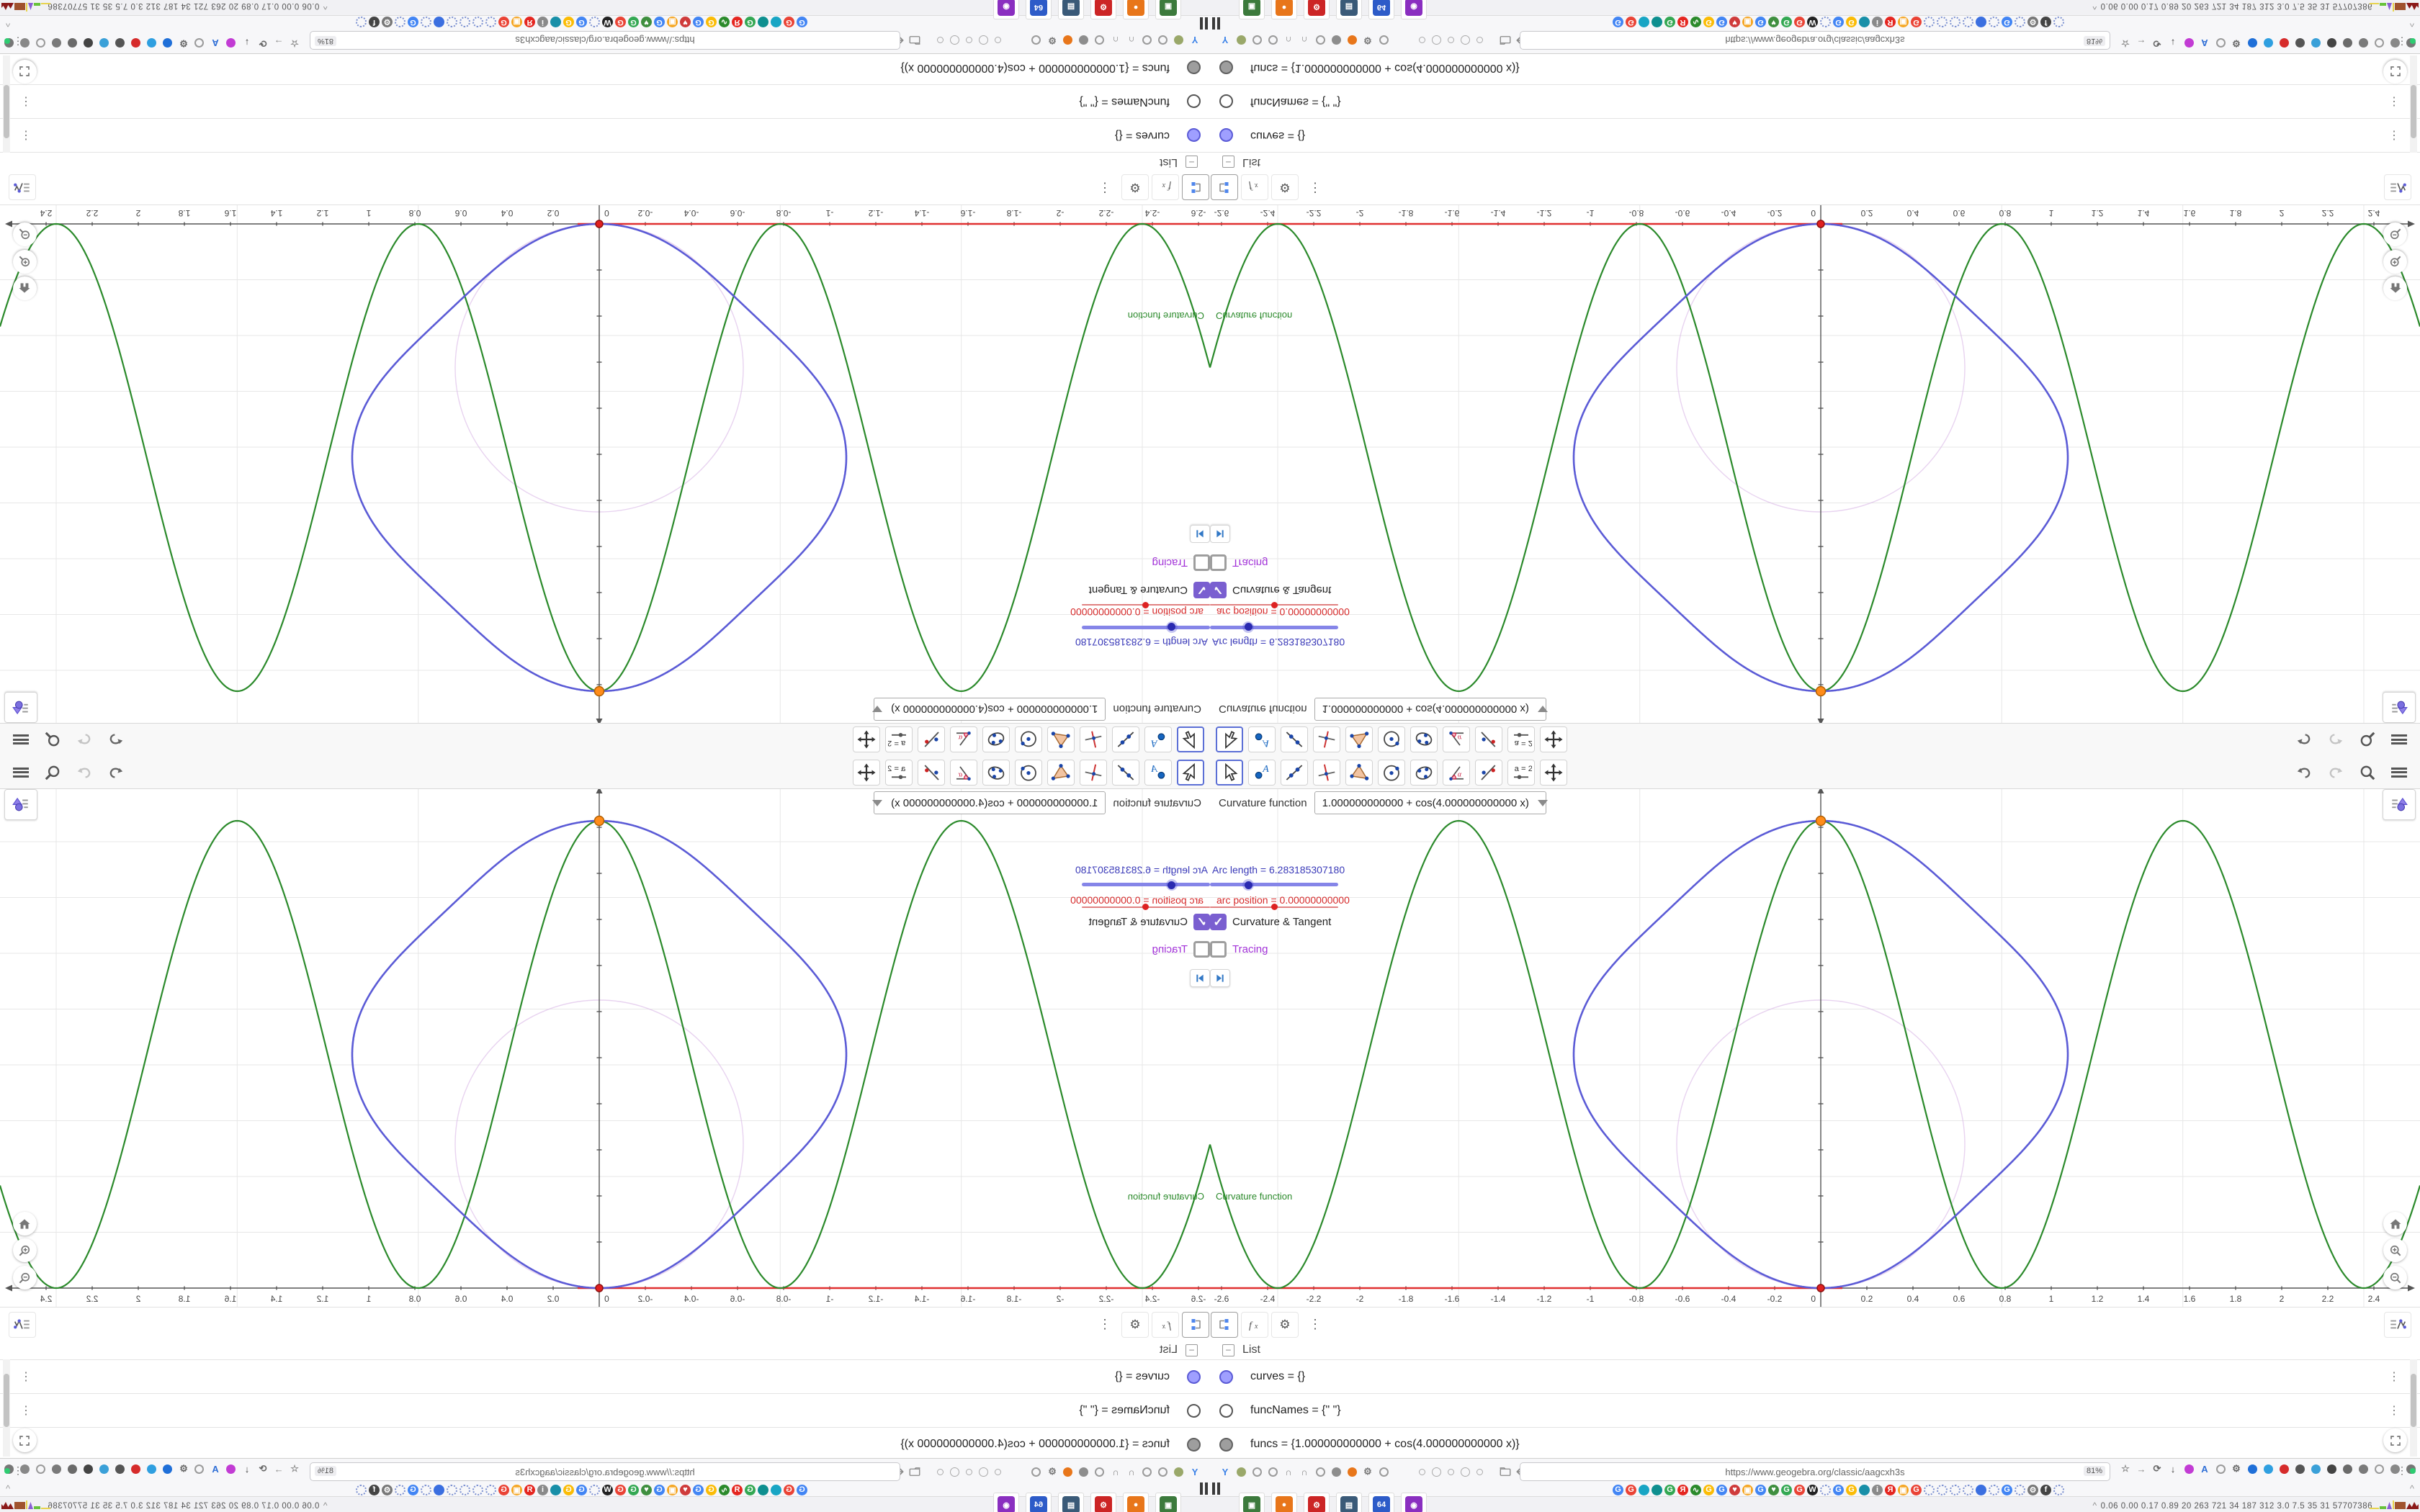 The width and height of the screenshot is (2420, 1512). What do you see at coordinates (555, 22) in the screenshot?
I see `swirl-favicon` at bounding box center [555, 22].